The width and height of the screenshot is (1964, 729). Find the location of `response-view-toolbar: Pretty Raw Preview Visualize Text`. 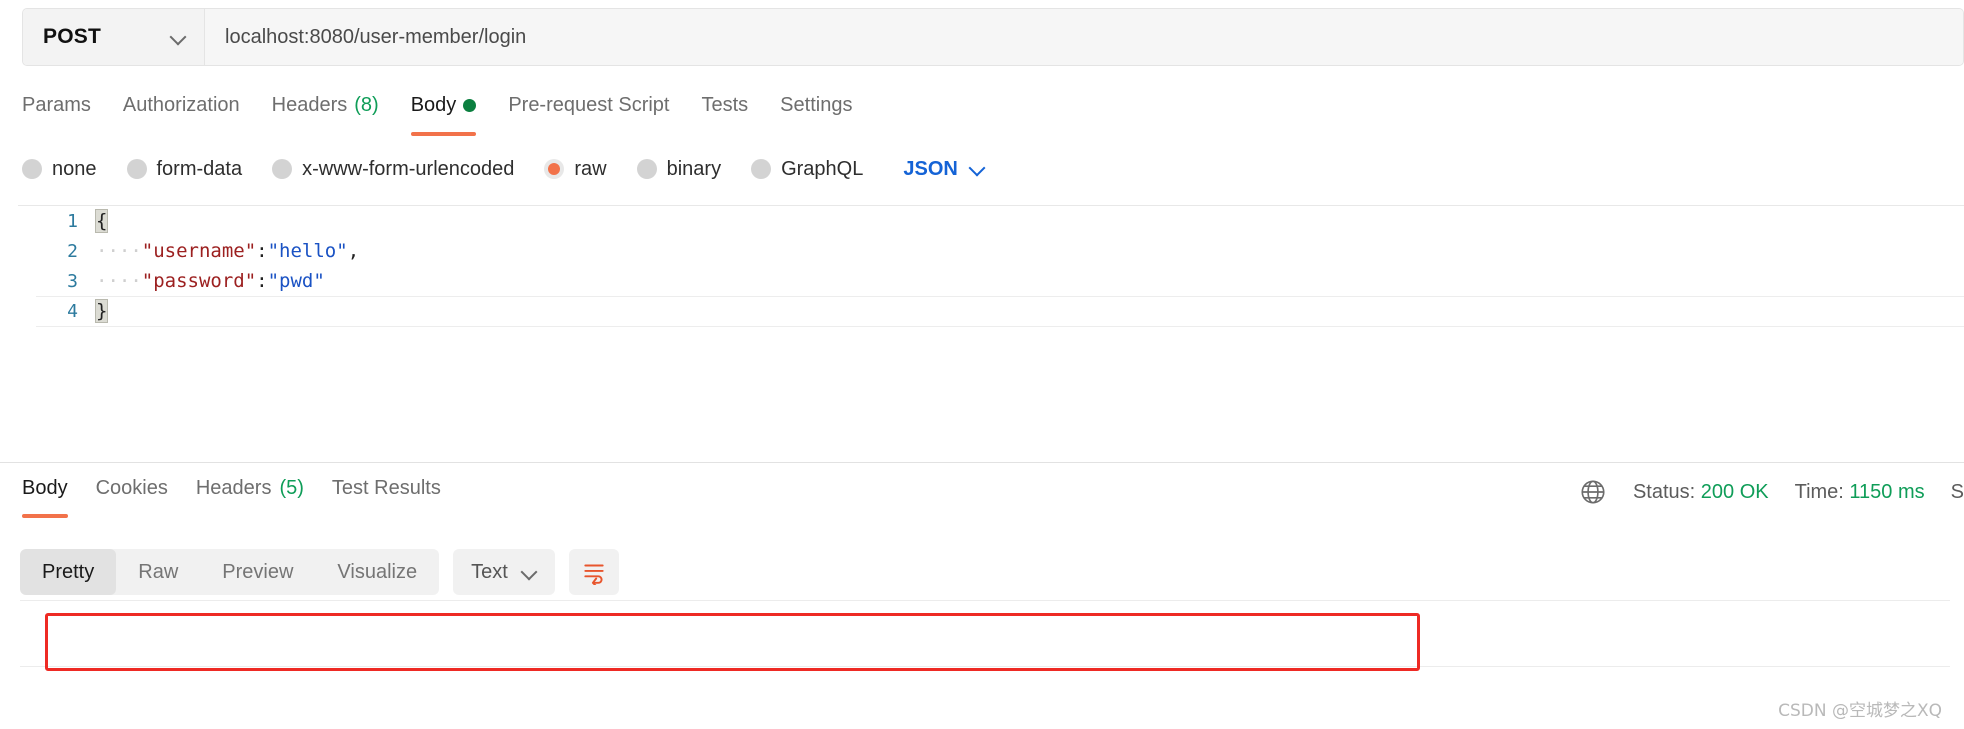

response-view-toolbar: Pretty Raw Preview Visualize Text is located at coordinates (319, 572).